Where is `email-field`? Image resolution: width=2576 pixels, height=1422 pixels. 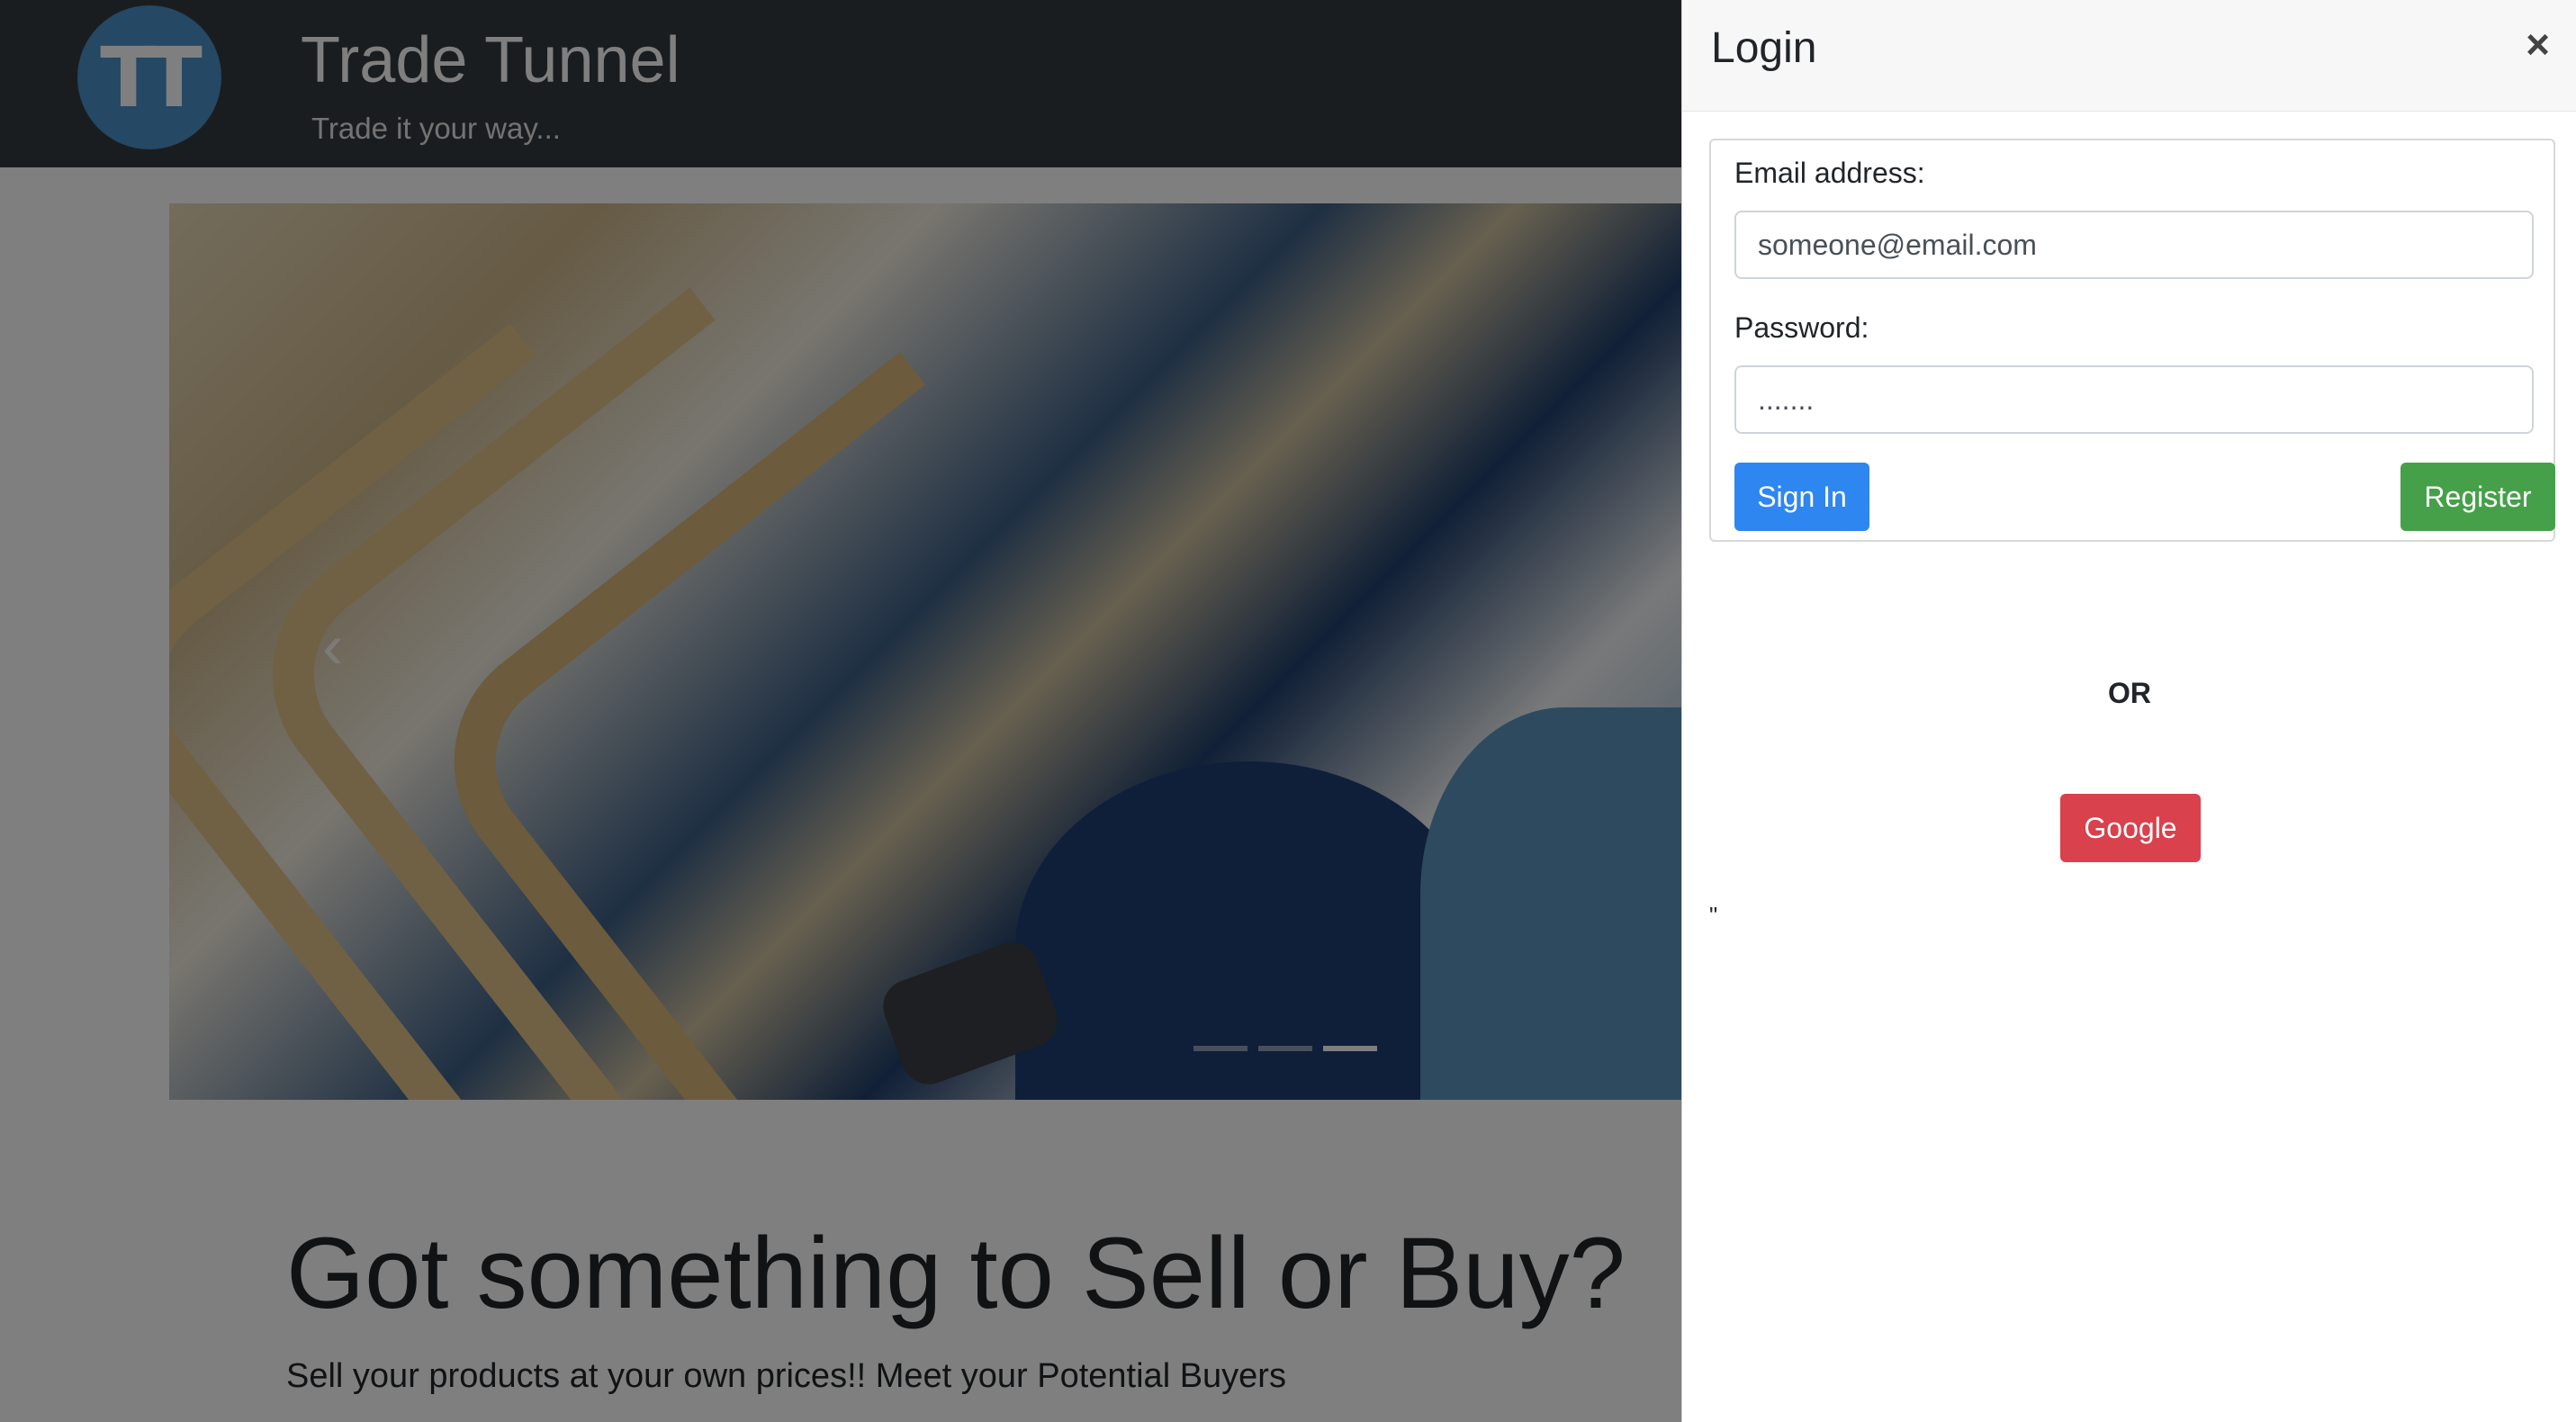
email-field is located at coordinates (2134, 245).